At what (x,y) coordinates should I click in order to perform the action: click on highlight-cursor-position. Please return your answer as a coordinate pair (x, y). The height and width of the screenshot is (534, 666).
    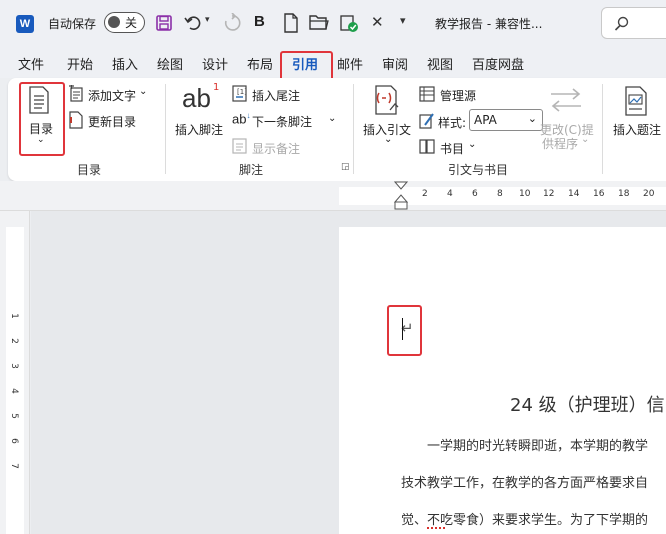
    Looking at the image, I should click on (404, 330).